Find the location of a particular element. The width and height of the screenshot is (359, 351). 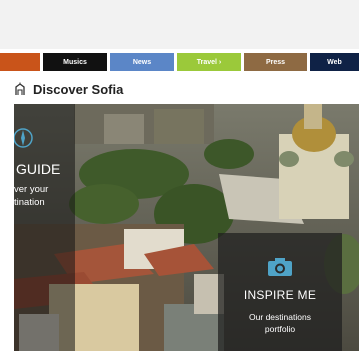

guide-title: GUIDE is located at coordinates (38, 169).